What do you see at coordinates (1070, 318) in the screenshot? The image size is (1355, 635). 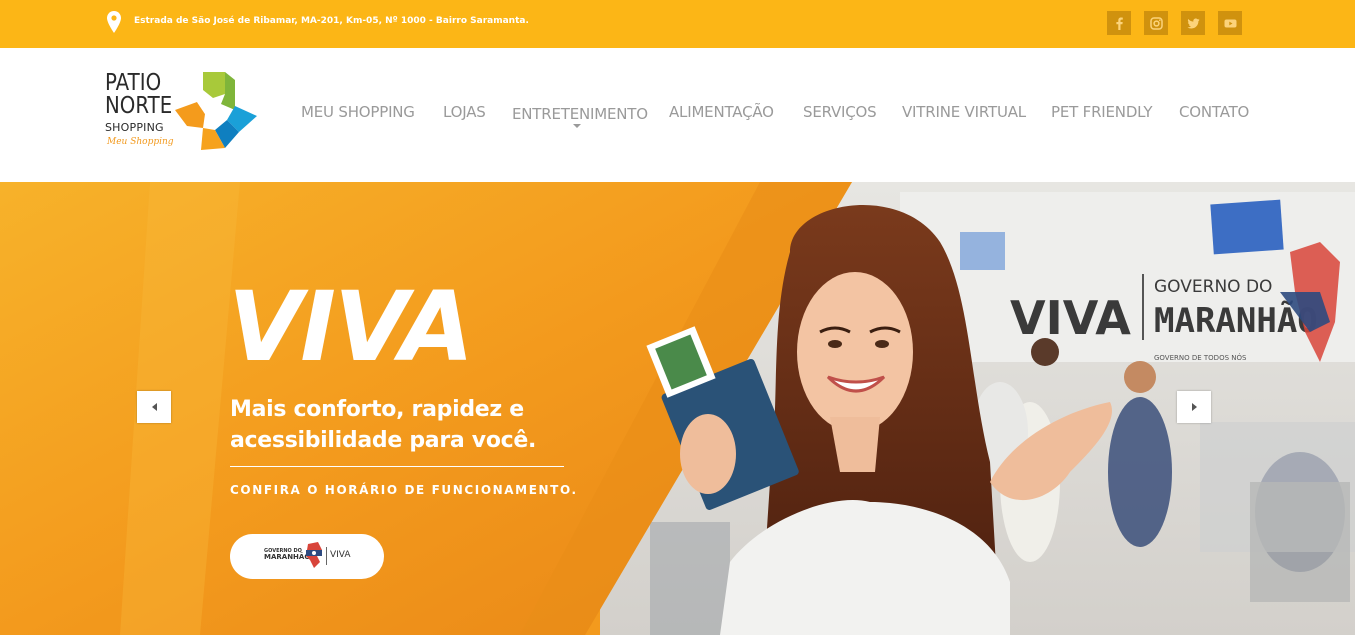 I see `wall-sign-viva: VIVA` at bounding box center [1070, 318].